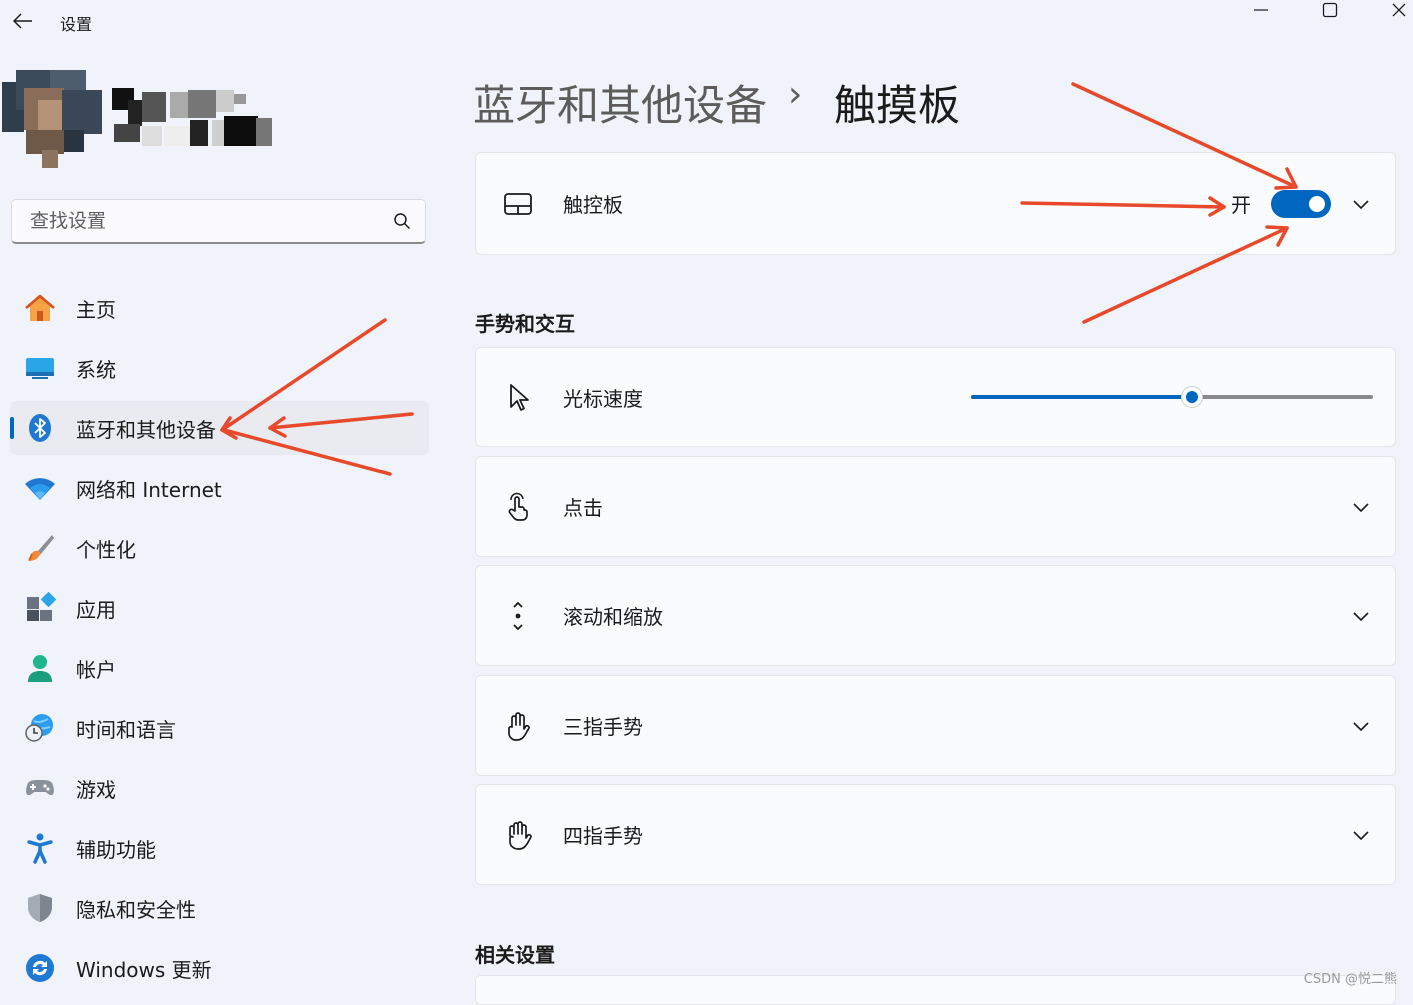 Image resolution: width=1413 pixels, height=1005 pixels. Describe the element at coordinates (219, 848) in the screenshot. I see `nav-item-accessibility: 辅助功能` at that location.